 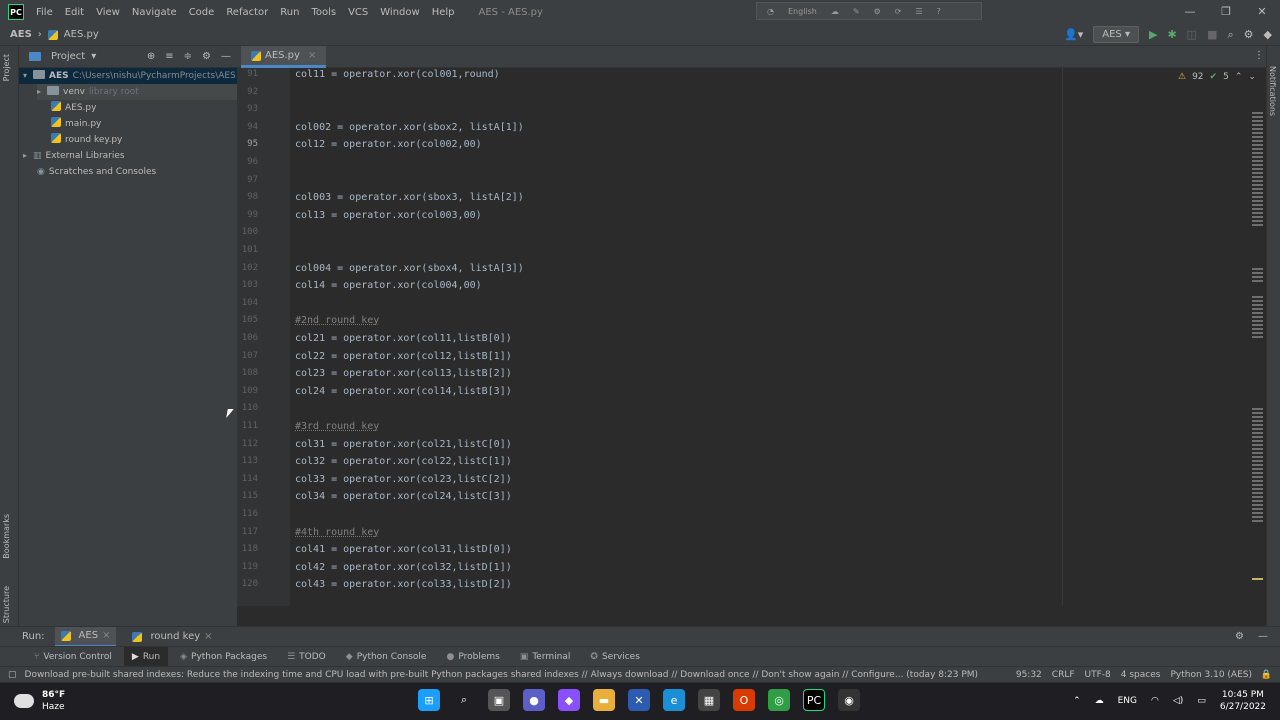 What do you see at coordinates (409, 127) in the screenshot?
I see `code-line: col002 = operator.xor(sbox2, listA[1])` at bounding box center [409, 127].